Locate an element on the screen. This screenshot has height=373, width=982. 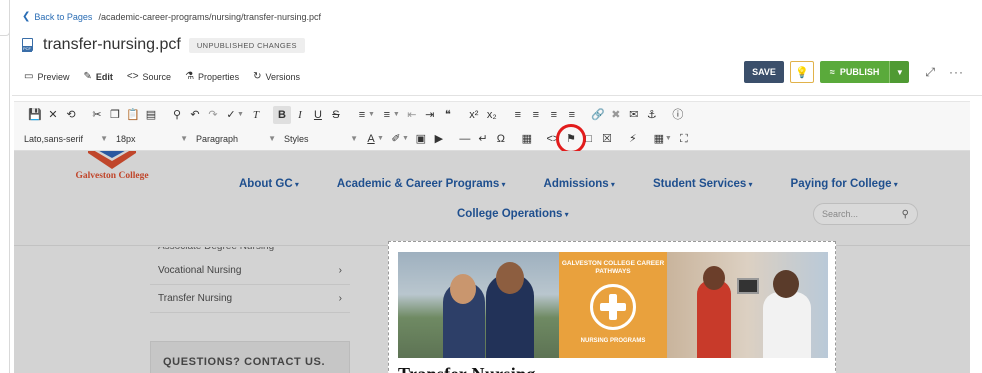
building-icon: ⚗ is located at coordinates (190, 76).